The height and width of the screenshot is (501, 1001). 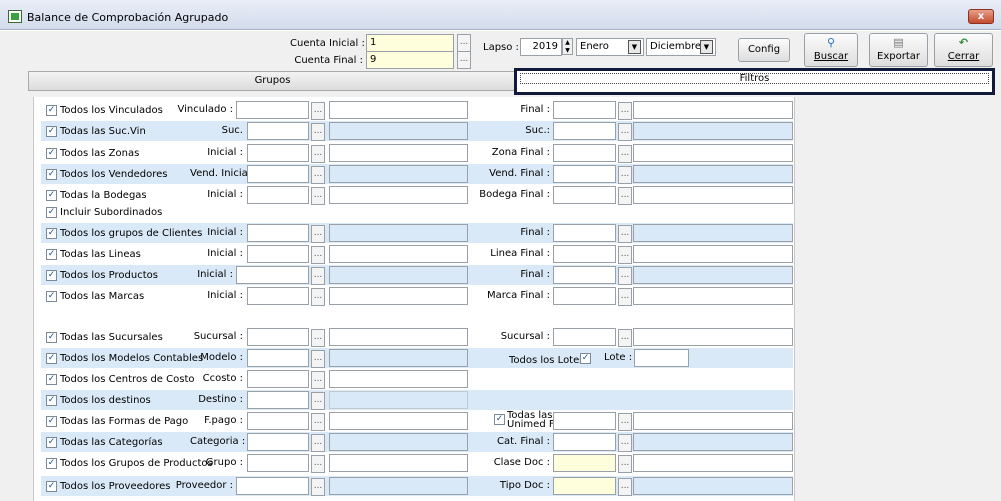 I want to click on todos-lotes-checkbox: ✓, so click(x=585, y=358).